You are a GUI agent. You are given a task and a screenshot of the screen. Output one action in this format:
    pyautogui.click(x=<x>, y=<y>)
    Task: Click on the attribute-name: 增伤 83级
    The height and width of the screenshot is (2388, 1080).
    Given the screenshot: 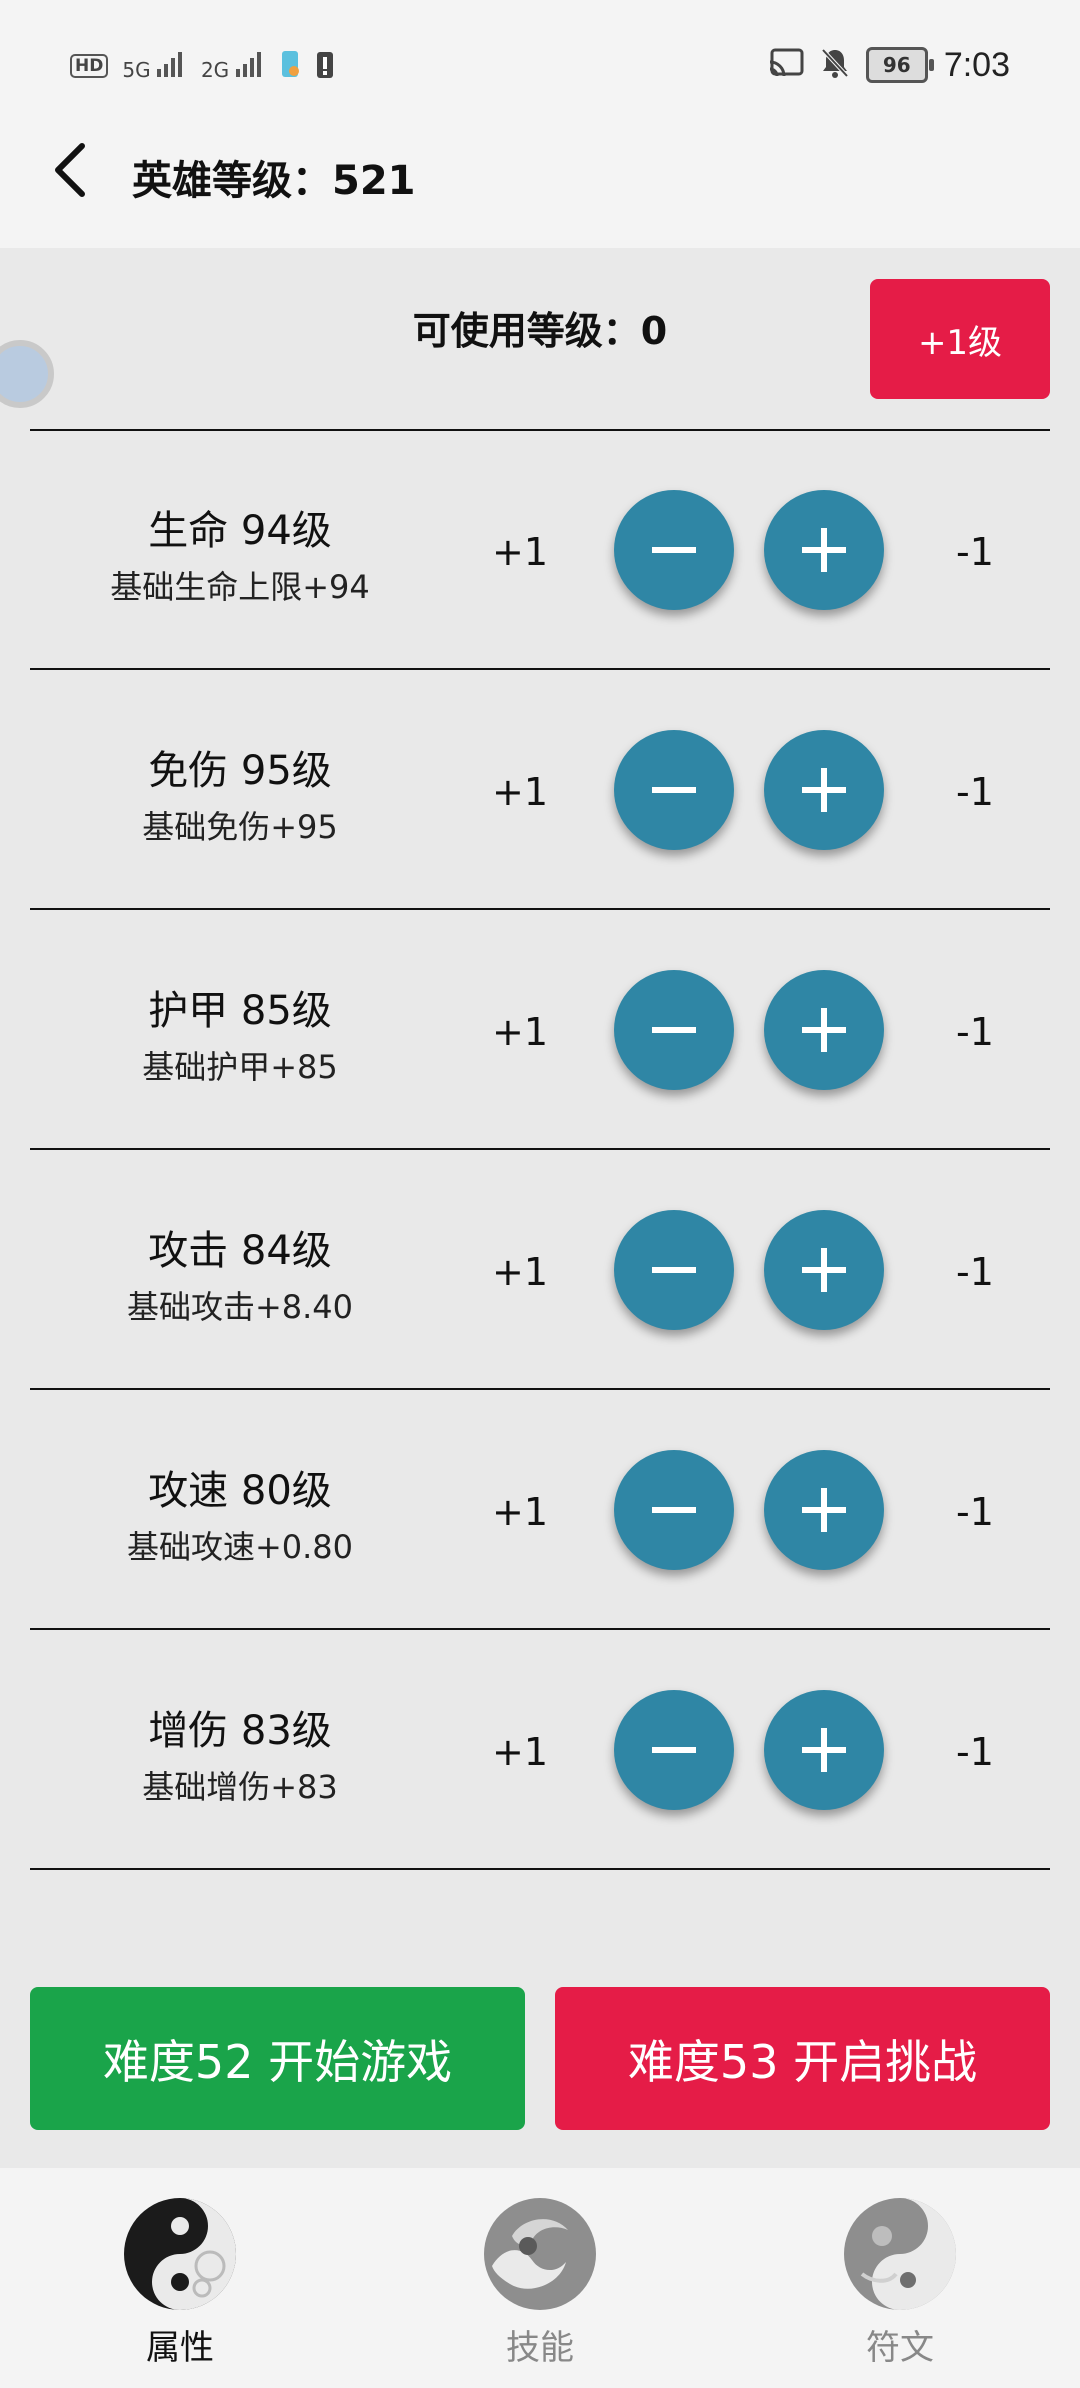 What is the action you would take?
    pyautogui.click(x=240, y=1731)
    